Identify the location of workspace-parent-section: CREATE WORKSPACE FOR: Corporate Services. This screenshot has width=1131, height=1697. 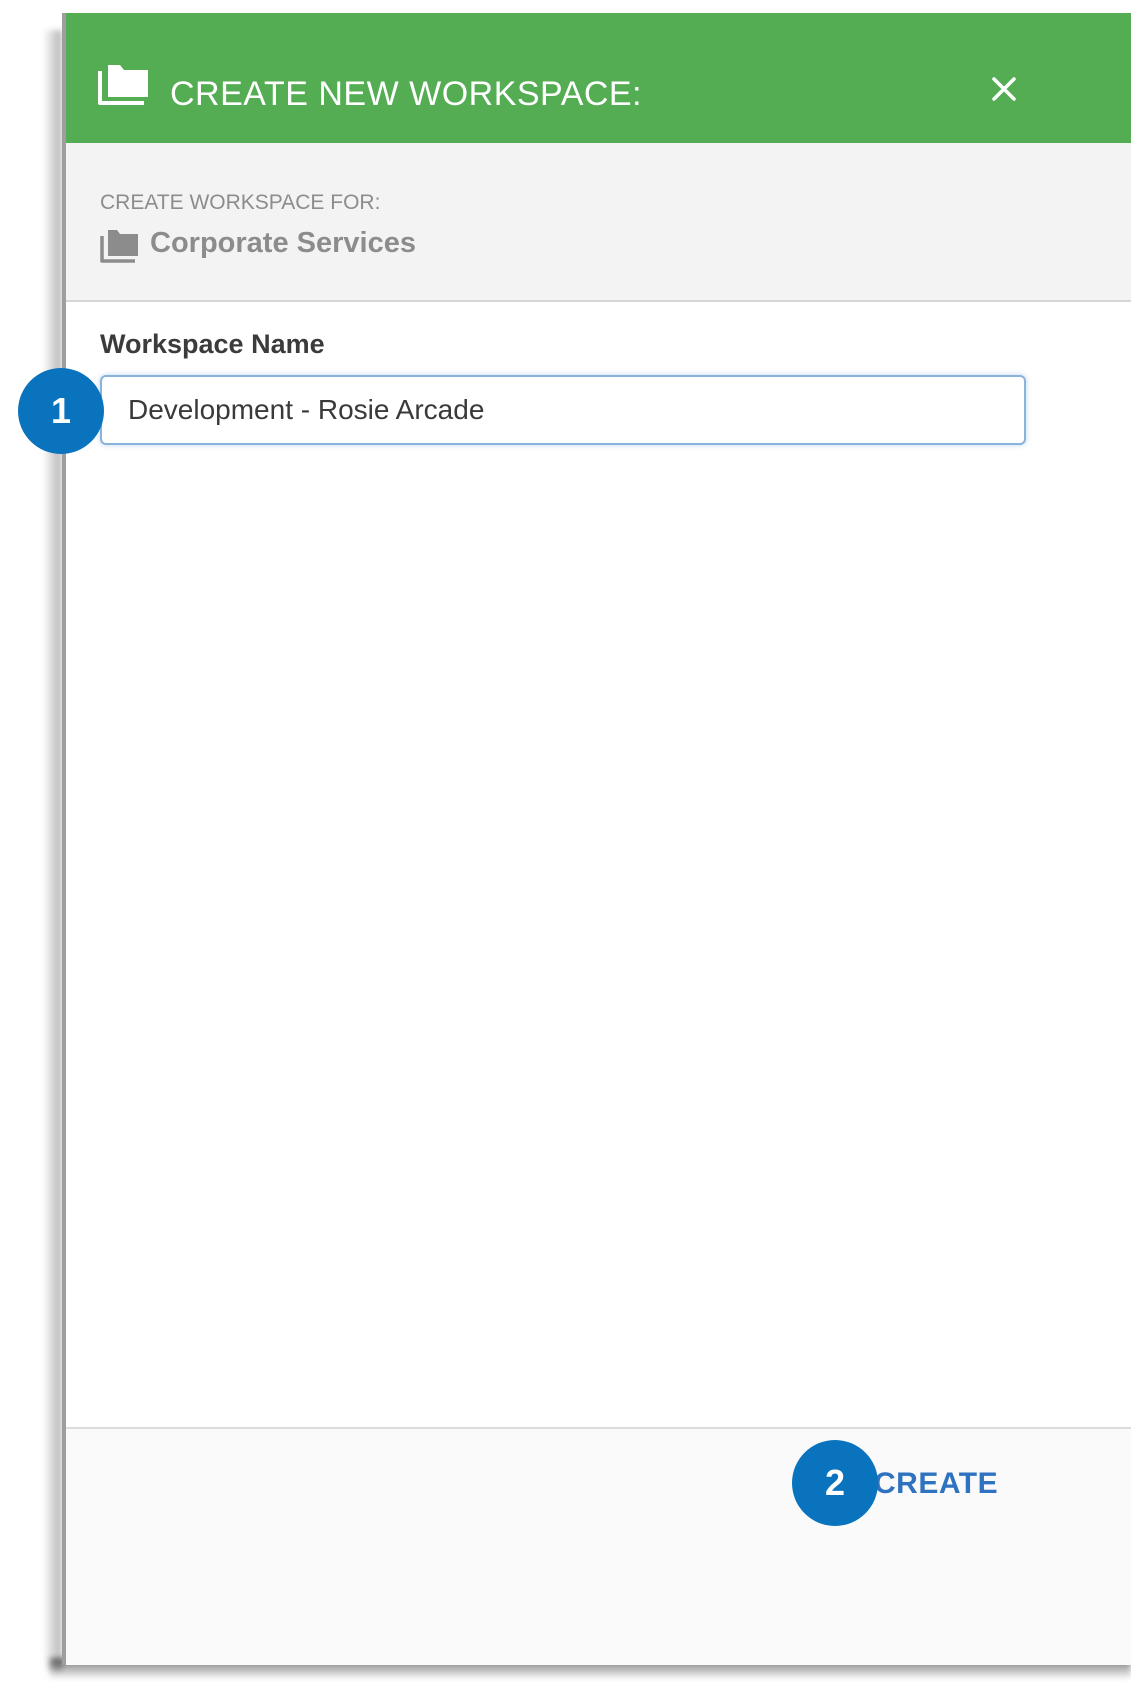
(598, 222).